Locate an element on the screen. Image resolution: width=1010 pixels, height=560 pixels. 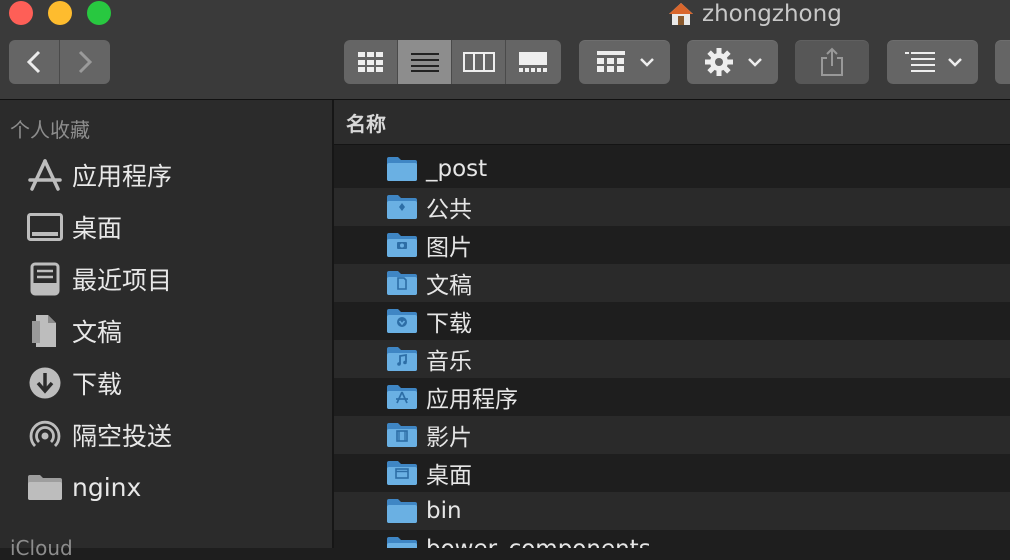
recents-icon is located at coordinates (45, 279).